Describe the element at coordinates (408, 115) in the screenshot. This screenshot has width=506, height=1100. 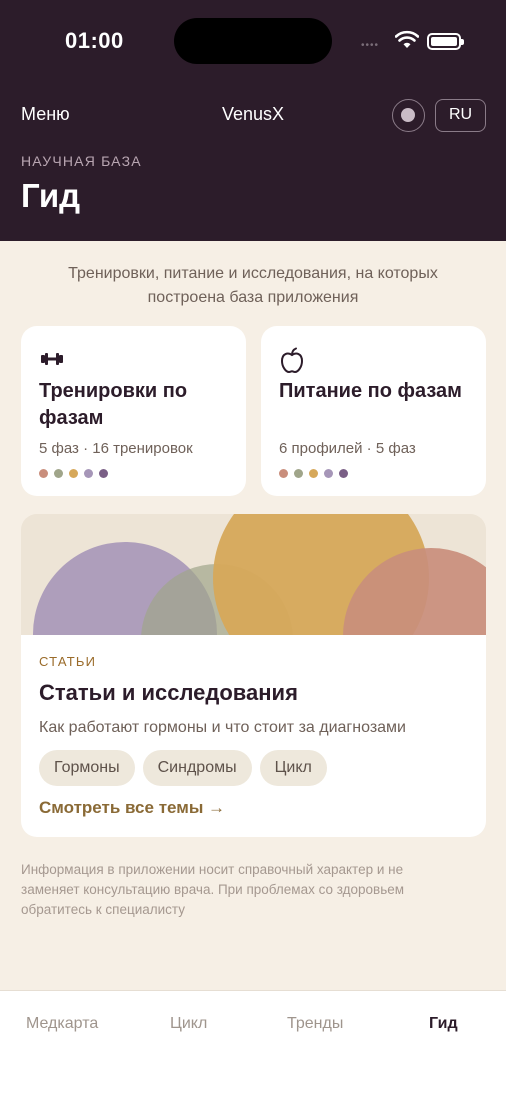
I see `theme-toggle-button` at that location.